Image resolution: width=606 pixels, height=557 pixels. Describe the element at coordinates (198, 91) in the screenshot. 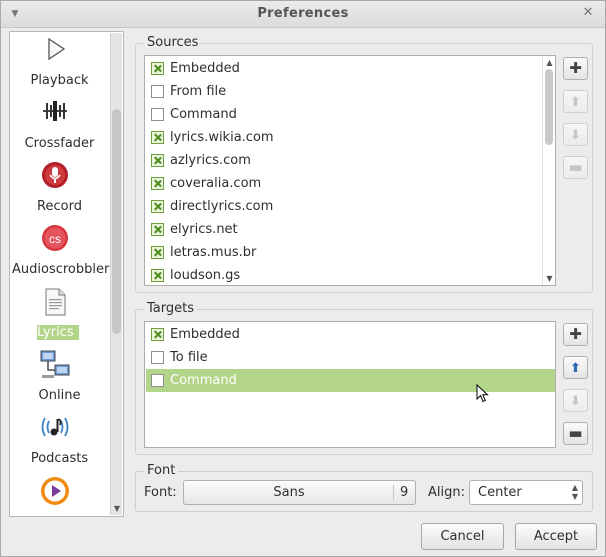

I see `list-item-label: From file` at that location.